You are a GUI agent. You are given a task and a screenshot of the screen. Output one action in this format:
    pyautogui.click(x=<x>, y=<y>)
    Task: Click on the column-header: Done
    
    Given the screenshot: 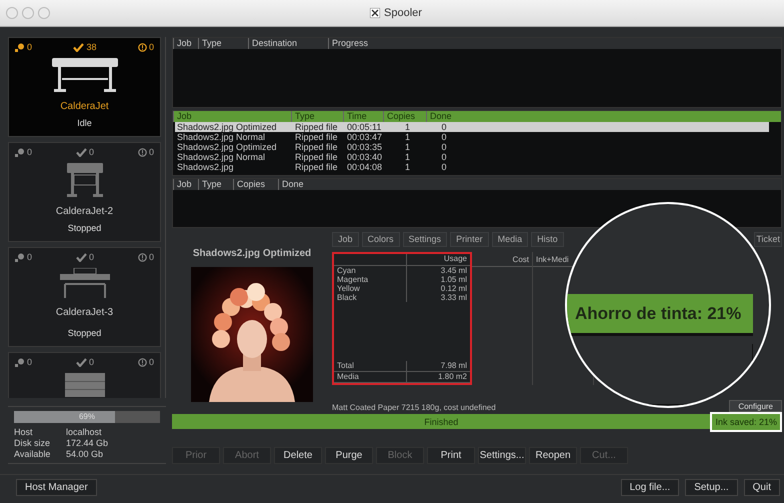 What is the action you would take?
    pyautogui.click(x=529, y=184)
    